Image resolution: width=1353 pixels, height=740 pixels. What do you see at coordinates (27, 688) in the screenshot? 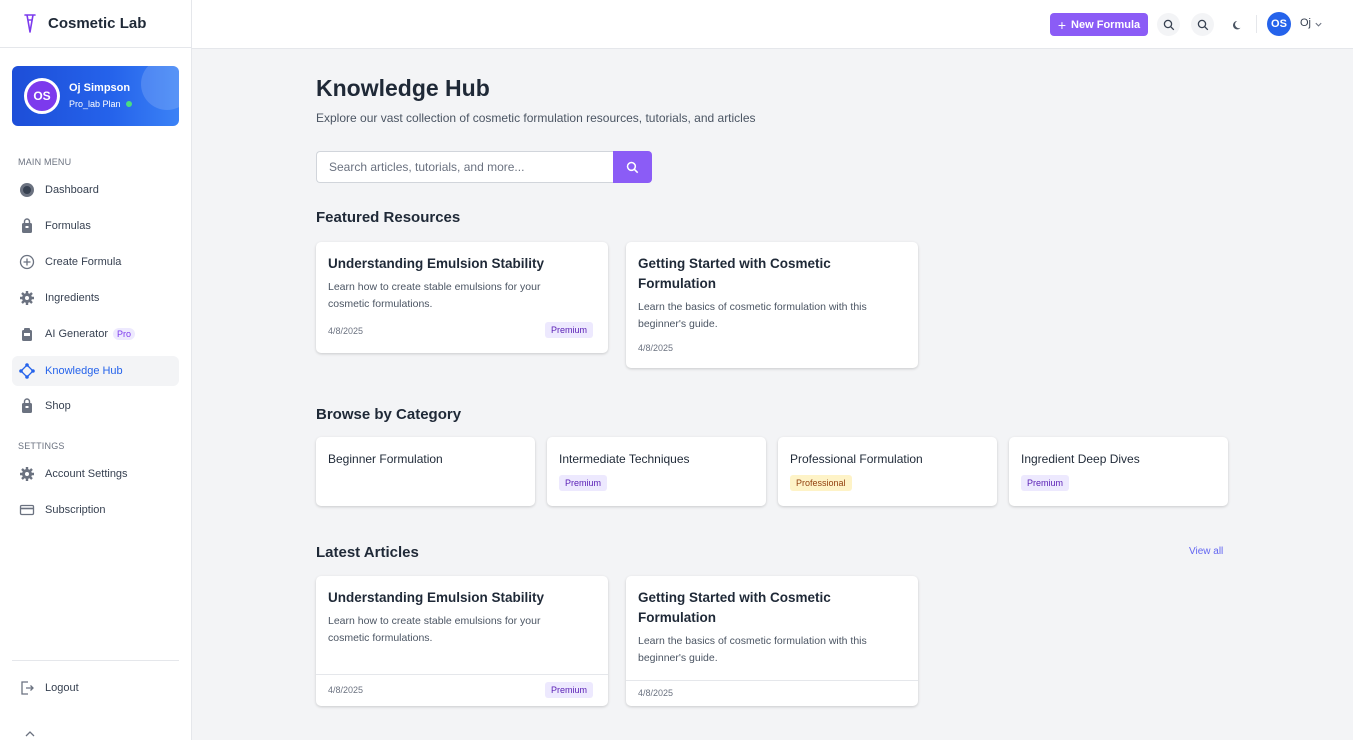
I see `logout-icon` at bounding box center [27, 688].